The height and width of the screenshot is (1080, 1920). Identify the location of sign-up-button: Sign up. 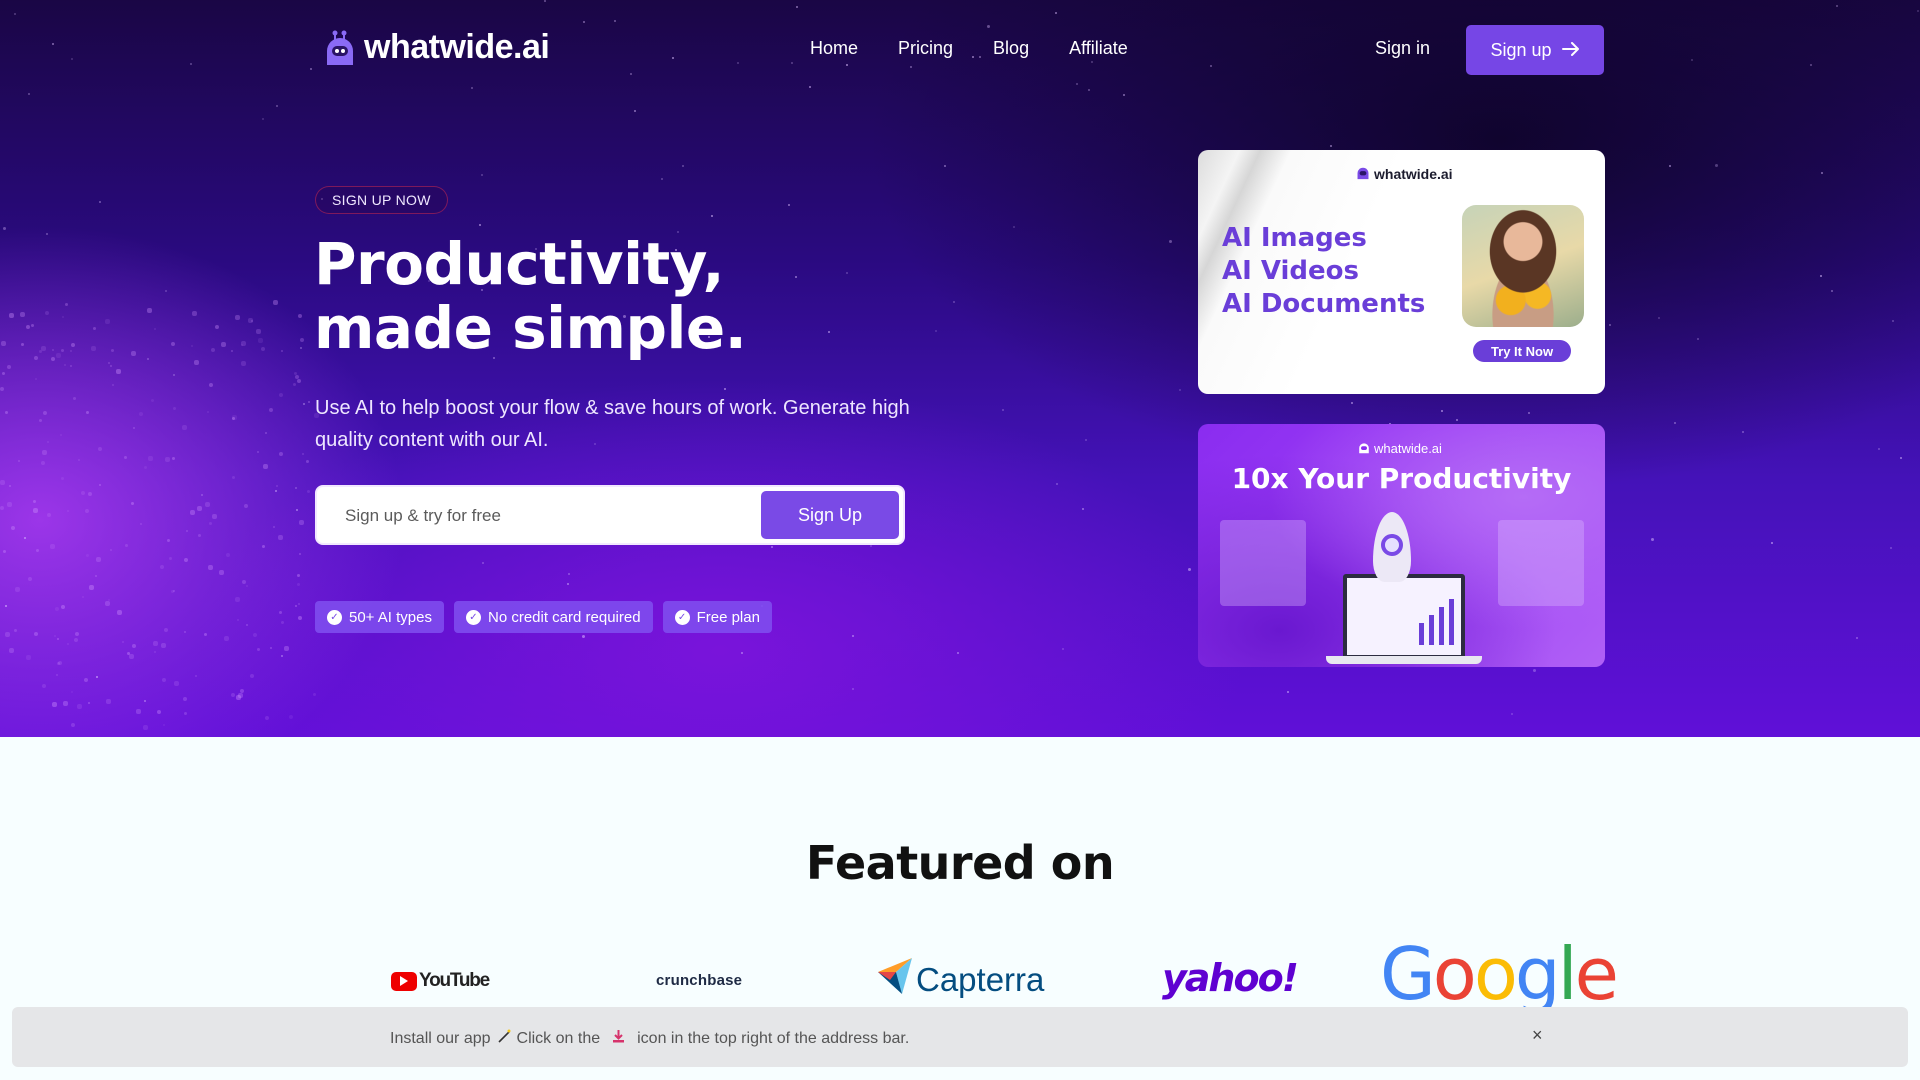
(1535, 50).